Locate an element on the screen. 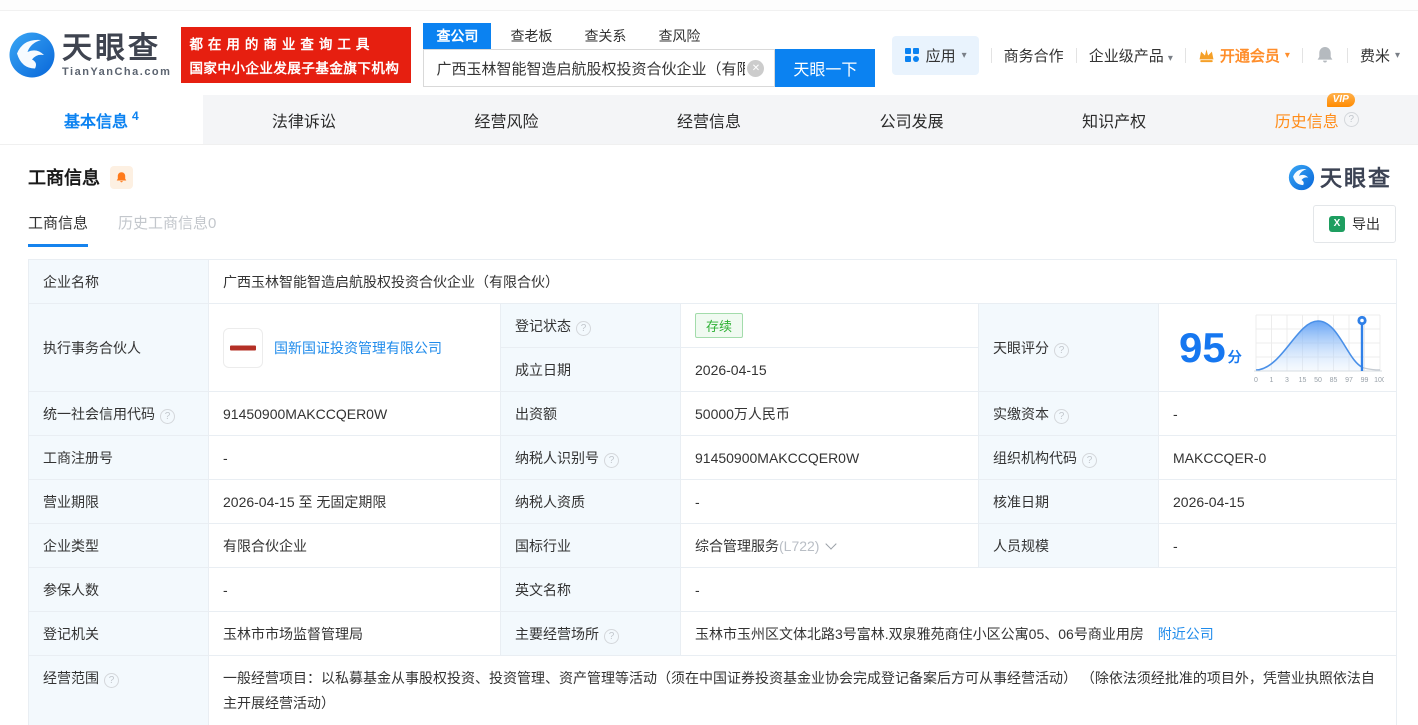 The height and width of the screenshot is (725, 1418). approval-date-label: 核准日期 is located at coordinates (1068, 501).